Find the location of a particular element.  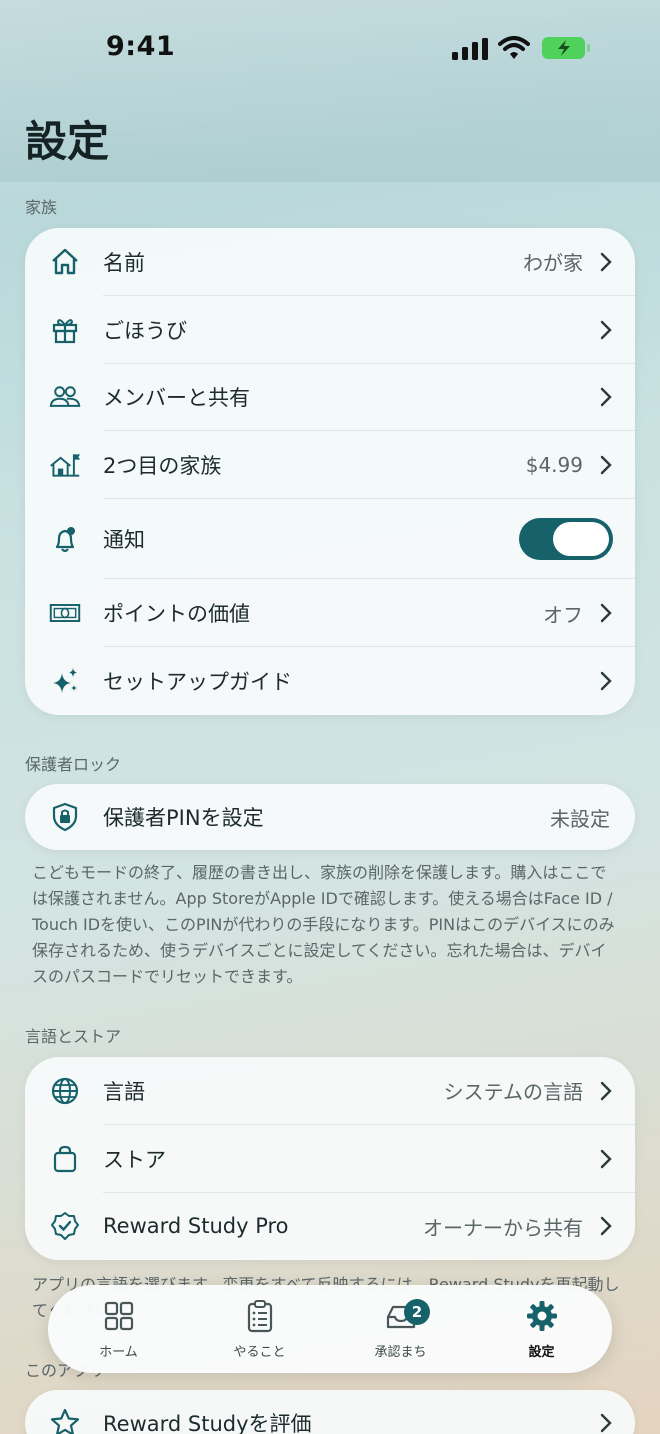

row-second-family: 2つ目の家族 $4.99 is located at coordinates (330, 465).